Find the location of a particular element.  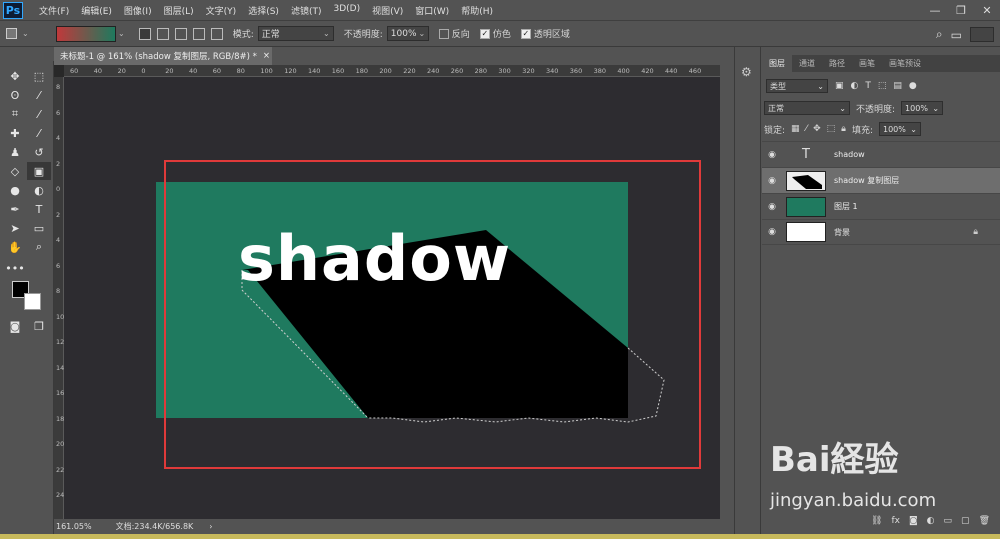

marquee-tool-icon: ⬚ is located at coordinates (39, 76).